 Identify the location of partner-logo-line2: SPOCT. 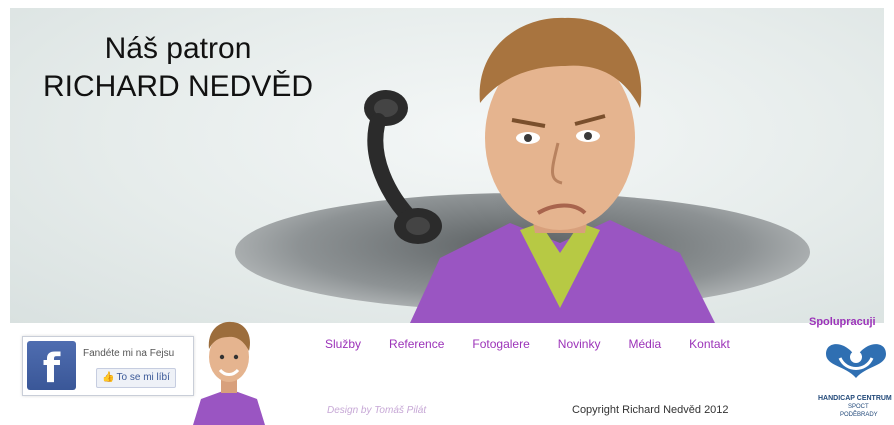
(858, 407).